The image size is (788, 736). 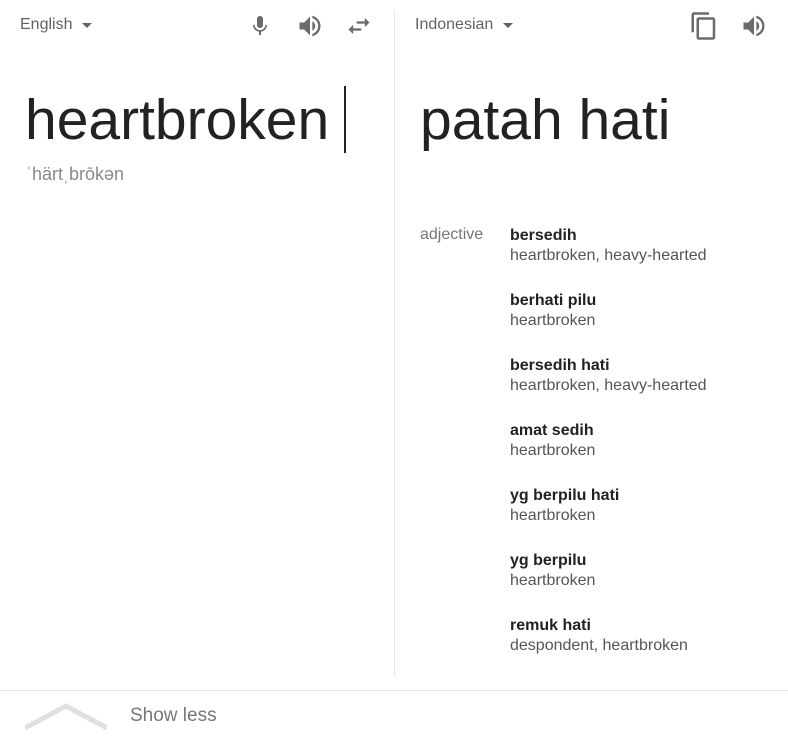 What do you see at coordinates (454, 24) in the screenshot?
I see `target-language-label: Indonesian` at bounding box center [454, 24].